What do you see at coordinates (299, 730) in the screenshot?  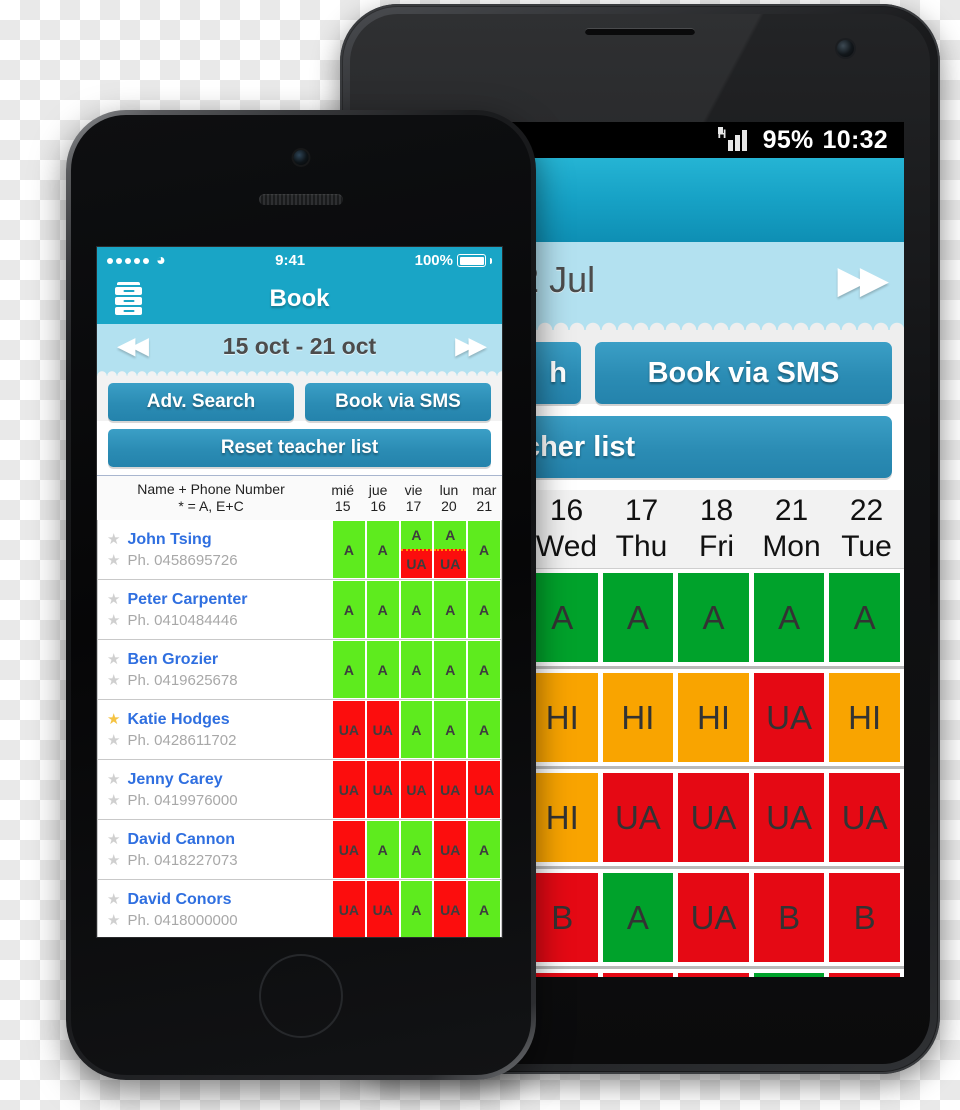 I see `table-row: ★ Katie Hodges ★ Ph. 0428611702 UA UA A A A` at bounding box center [299, 730].